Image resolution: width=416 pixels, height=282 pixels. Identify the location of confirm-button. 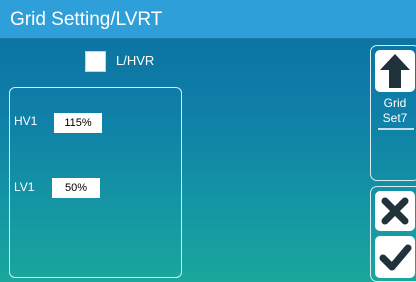
(395, 257).